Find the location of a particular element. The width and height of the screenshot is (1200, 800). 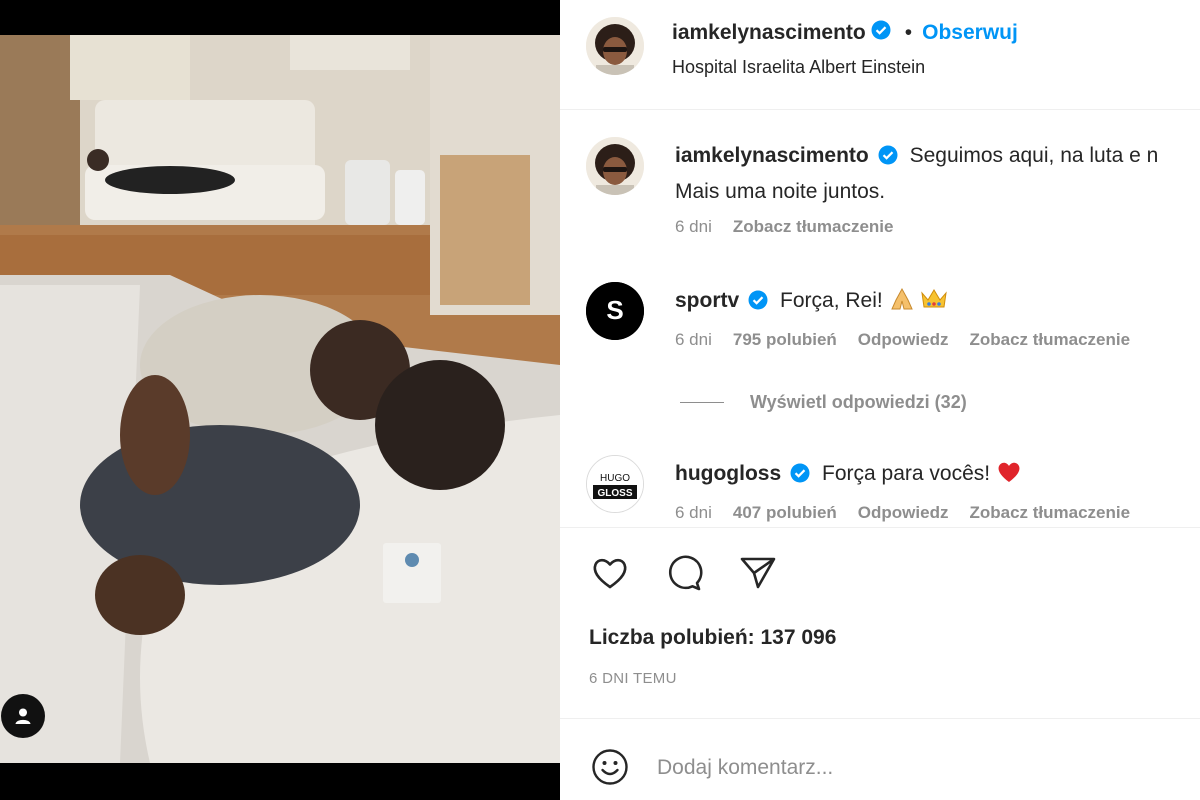

comment-text-line2: Mais uma noite juntos. is located at coordinates (780, 191).